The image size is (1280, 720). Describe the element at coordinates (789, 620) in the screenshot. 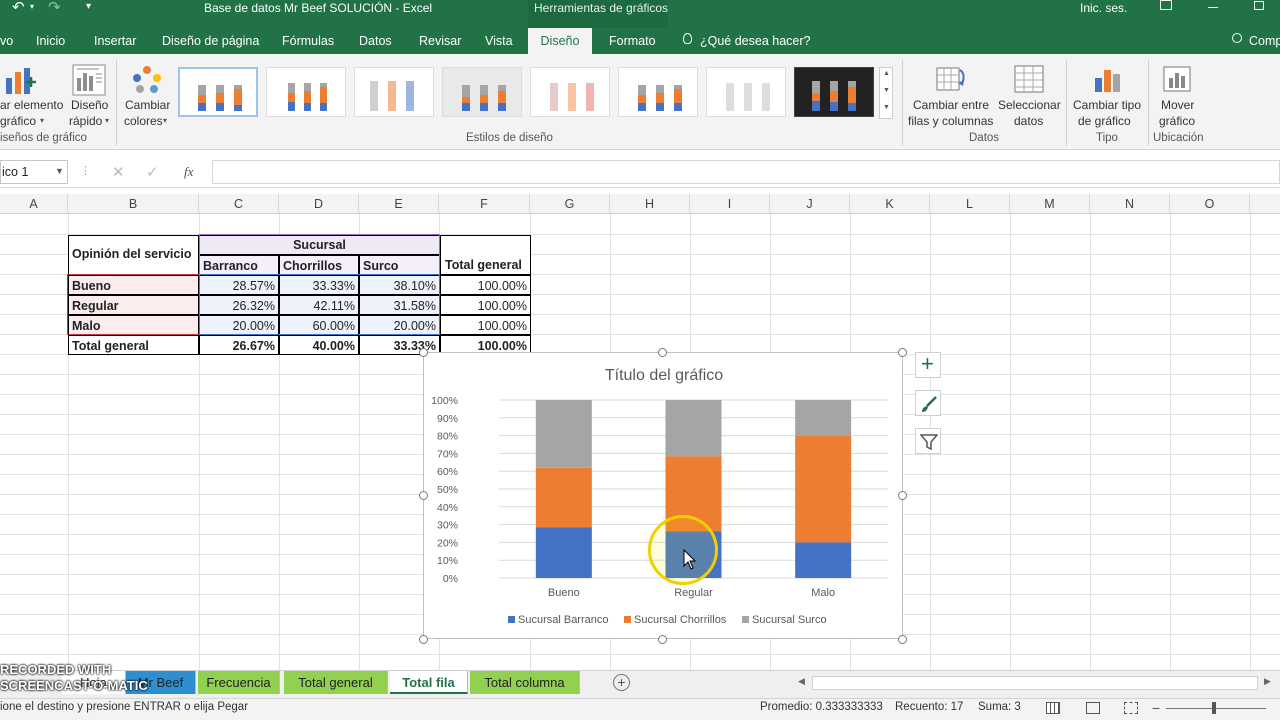

I see `legend-entry: Sucursal Surco` at that location.